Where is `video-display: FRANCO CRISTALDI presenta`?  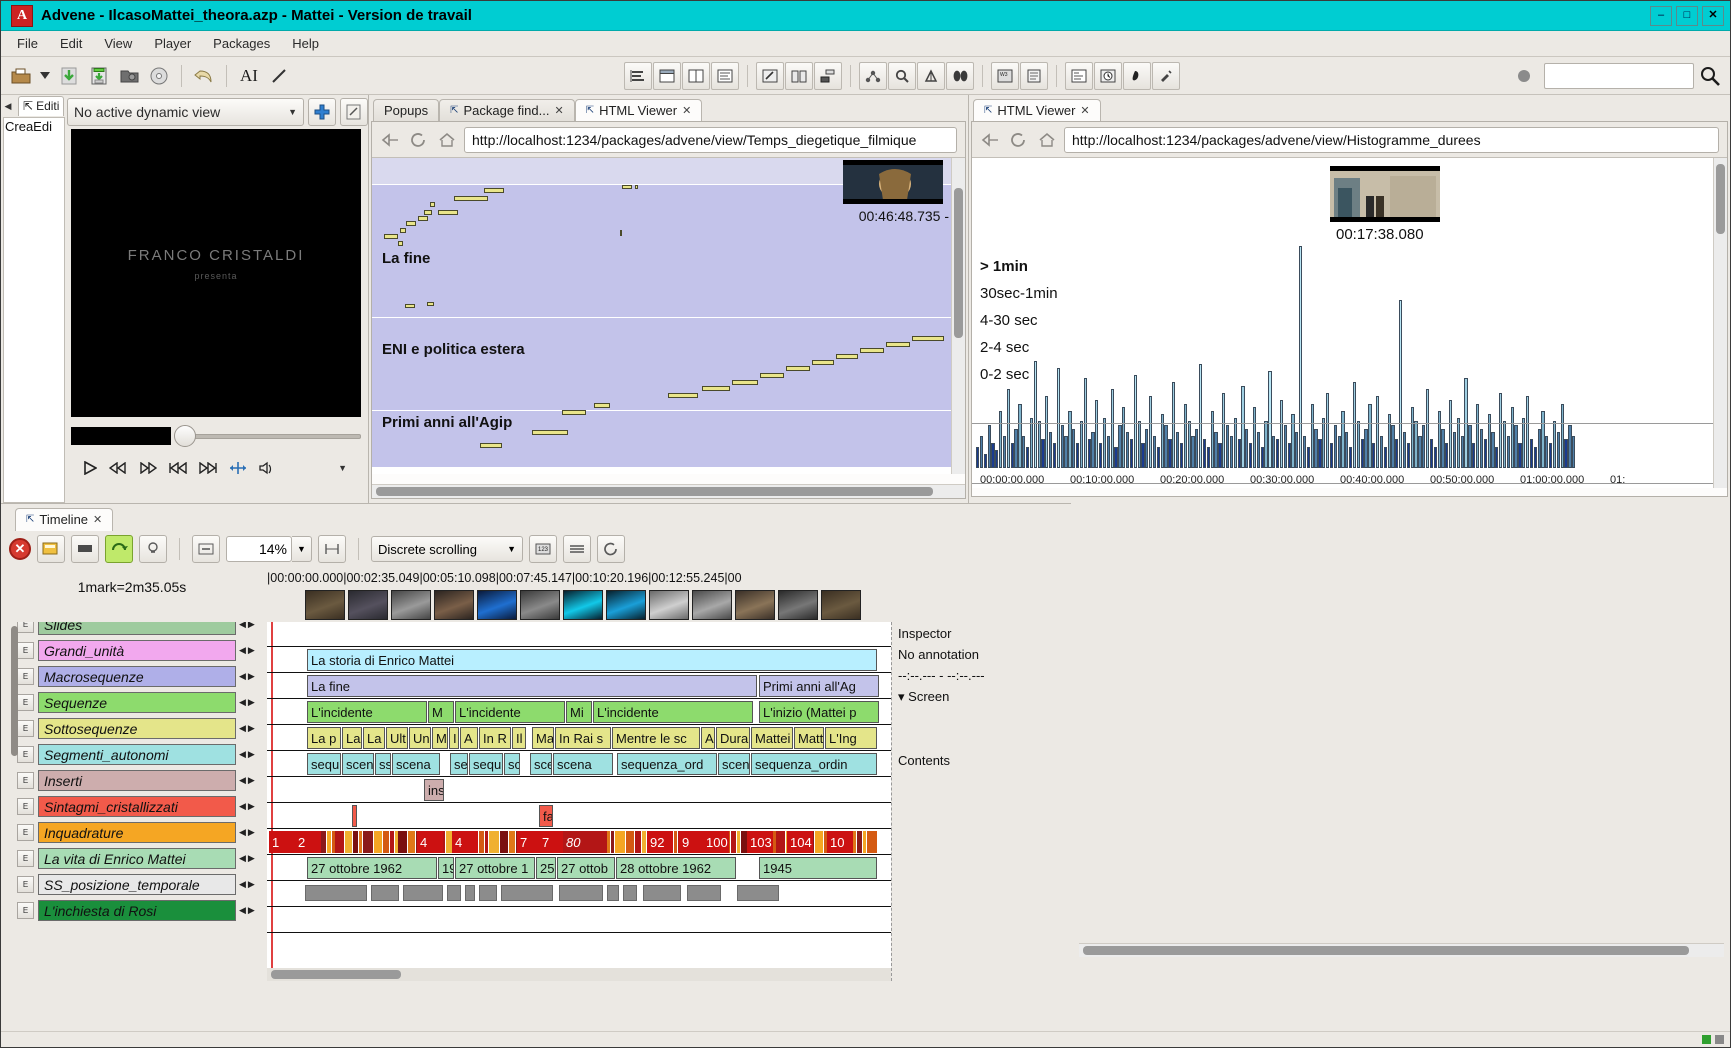
video-display: FRANCO CRISTALDI presenta is located at coordinates (216, 273).